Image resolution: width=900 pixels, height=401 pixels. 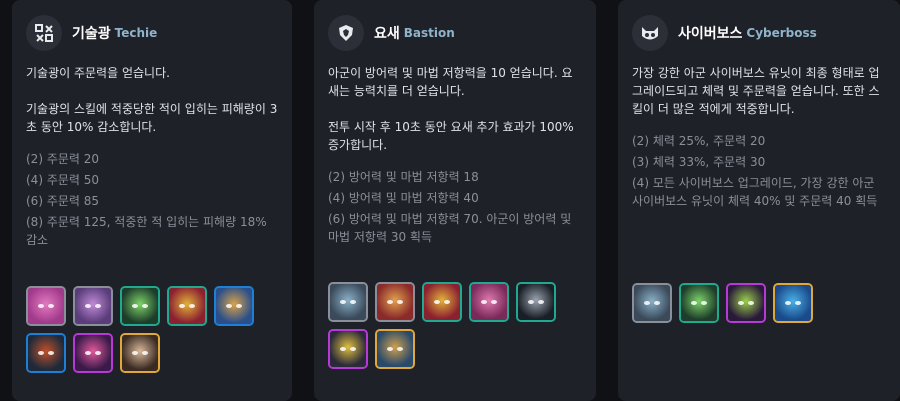 I want to click on tier-line: (4) 방어력 및 마법 저항력 40, so click(x=403, y=198).